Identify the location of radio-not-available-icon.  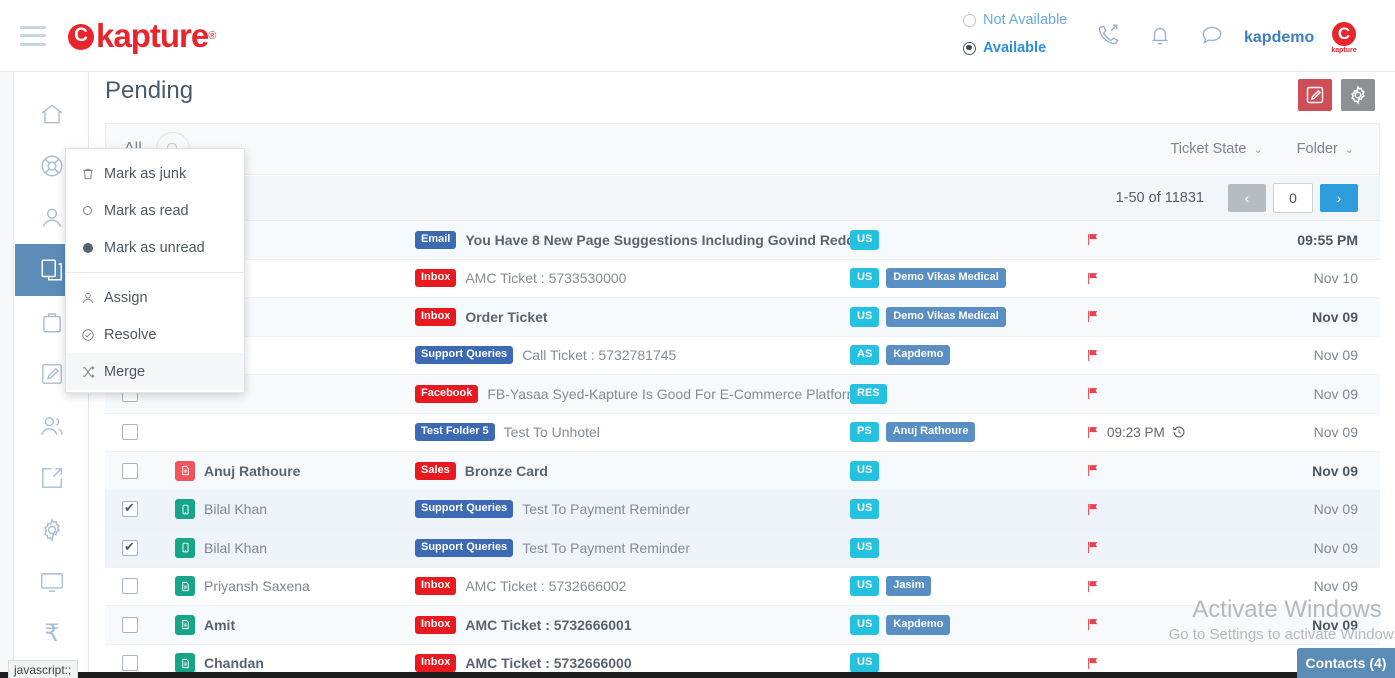
(969, 20).